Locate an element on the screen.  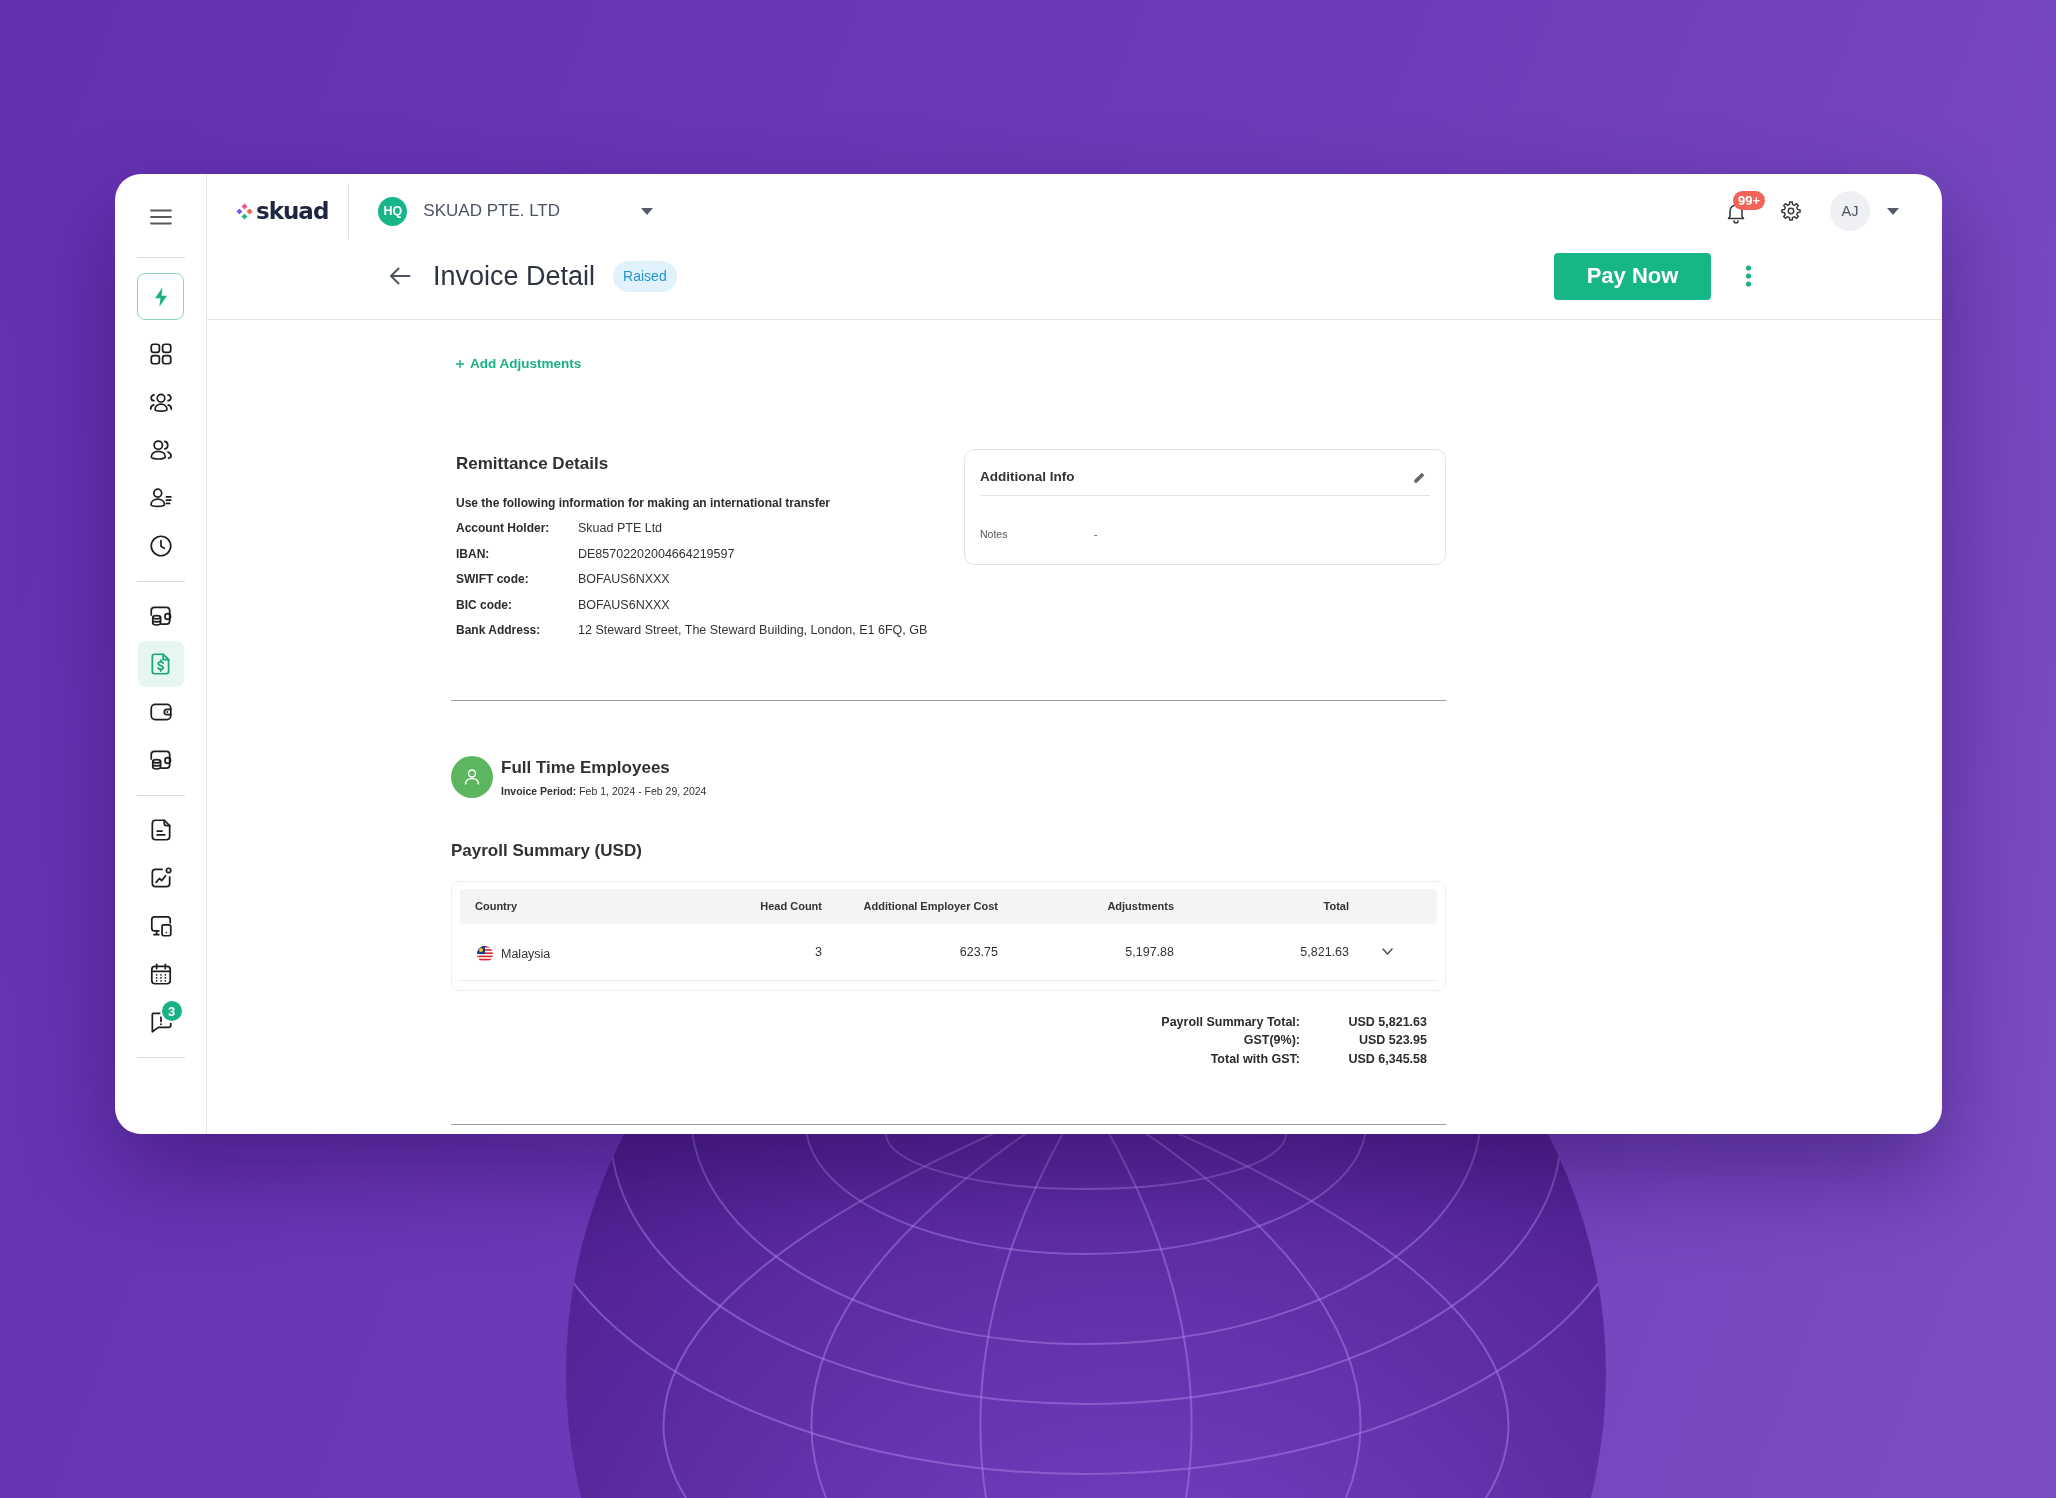
field-value: 12 Steward Street, The Steward Building, London, E1 6FQ, GB is located at coordinates (753, 630).